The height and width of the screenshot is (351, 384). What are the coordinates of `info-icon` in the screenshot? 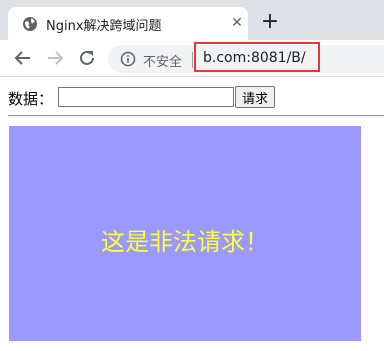 It's located at (128, 59).